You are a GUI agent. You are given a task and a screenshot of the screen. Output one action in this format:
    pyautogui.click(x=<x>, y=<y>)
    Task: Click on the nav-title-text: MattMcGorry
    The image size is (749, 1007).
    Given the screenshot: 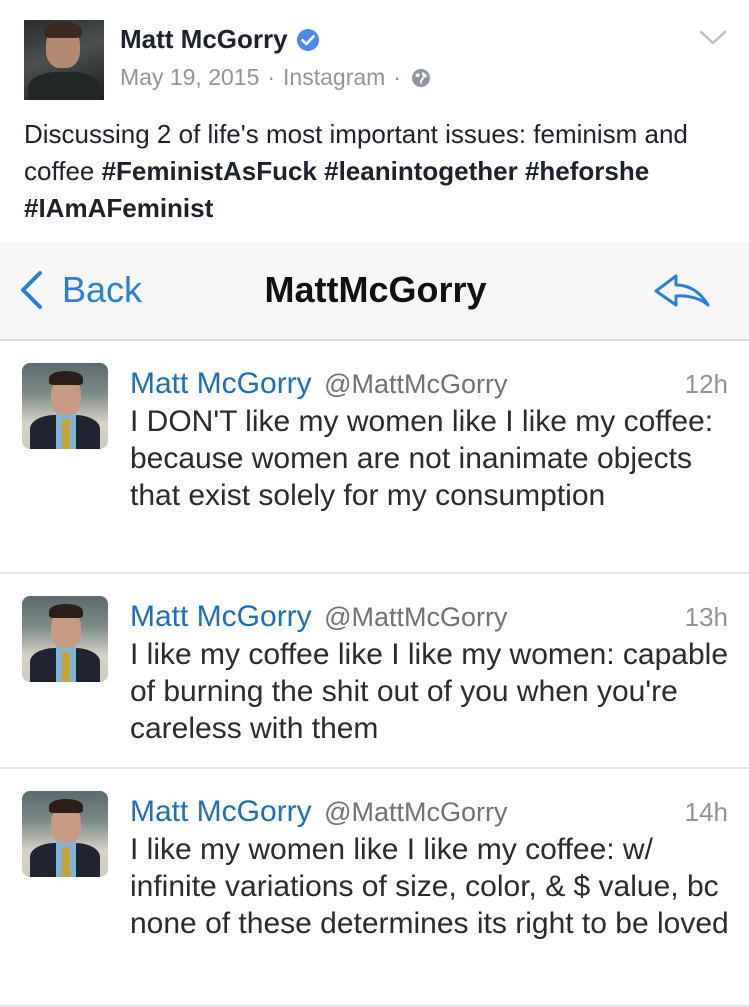 What is the action you would take?
    pyautogui.click(x=375, y=289)
    